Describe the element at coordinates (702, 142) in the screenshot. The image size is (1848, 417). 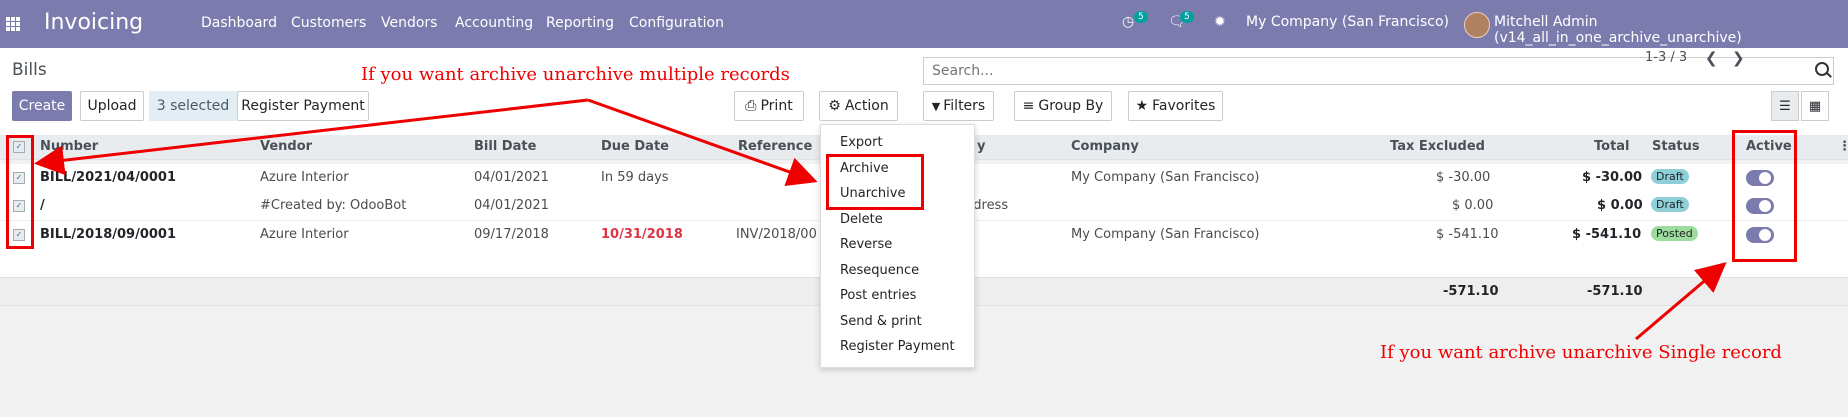
I see `arrow-to-archive` at that location.